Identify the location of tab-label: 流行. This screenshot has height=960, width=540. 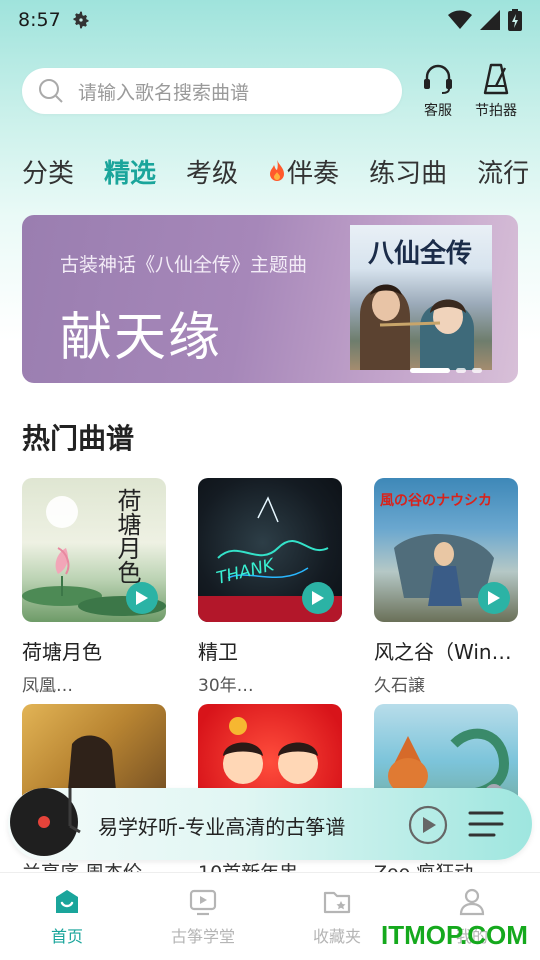
(503, 173).